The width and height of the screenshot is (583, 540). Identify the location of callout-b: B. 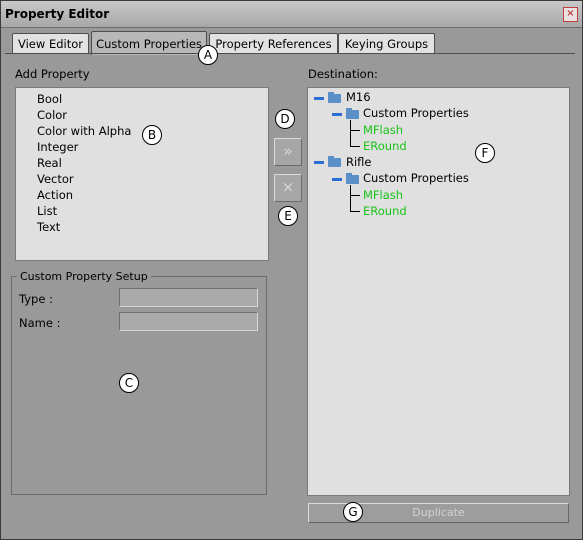
(152, 135).